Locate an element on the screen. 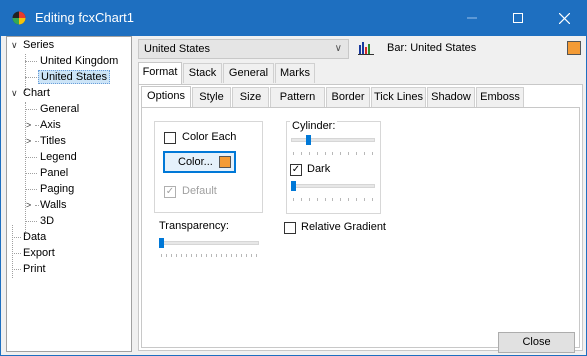 Image resolution: width=587 pixels, height=356 pixels. tab-label: Format is located at coordinates (160, 72).